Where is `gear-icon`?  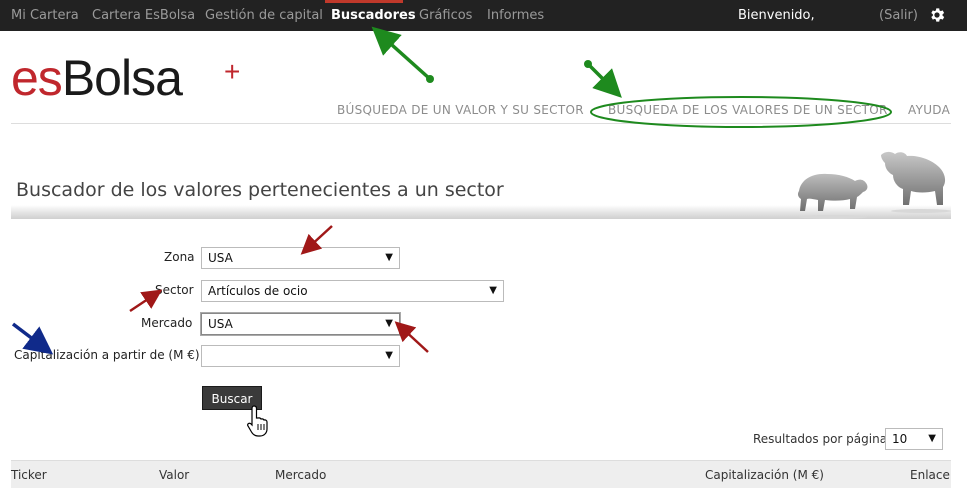
gear-icon is located at coordinates (937, 15).